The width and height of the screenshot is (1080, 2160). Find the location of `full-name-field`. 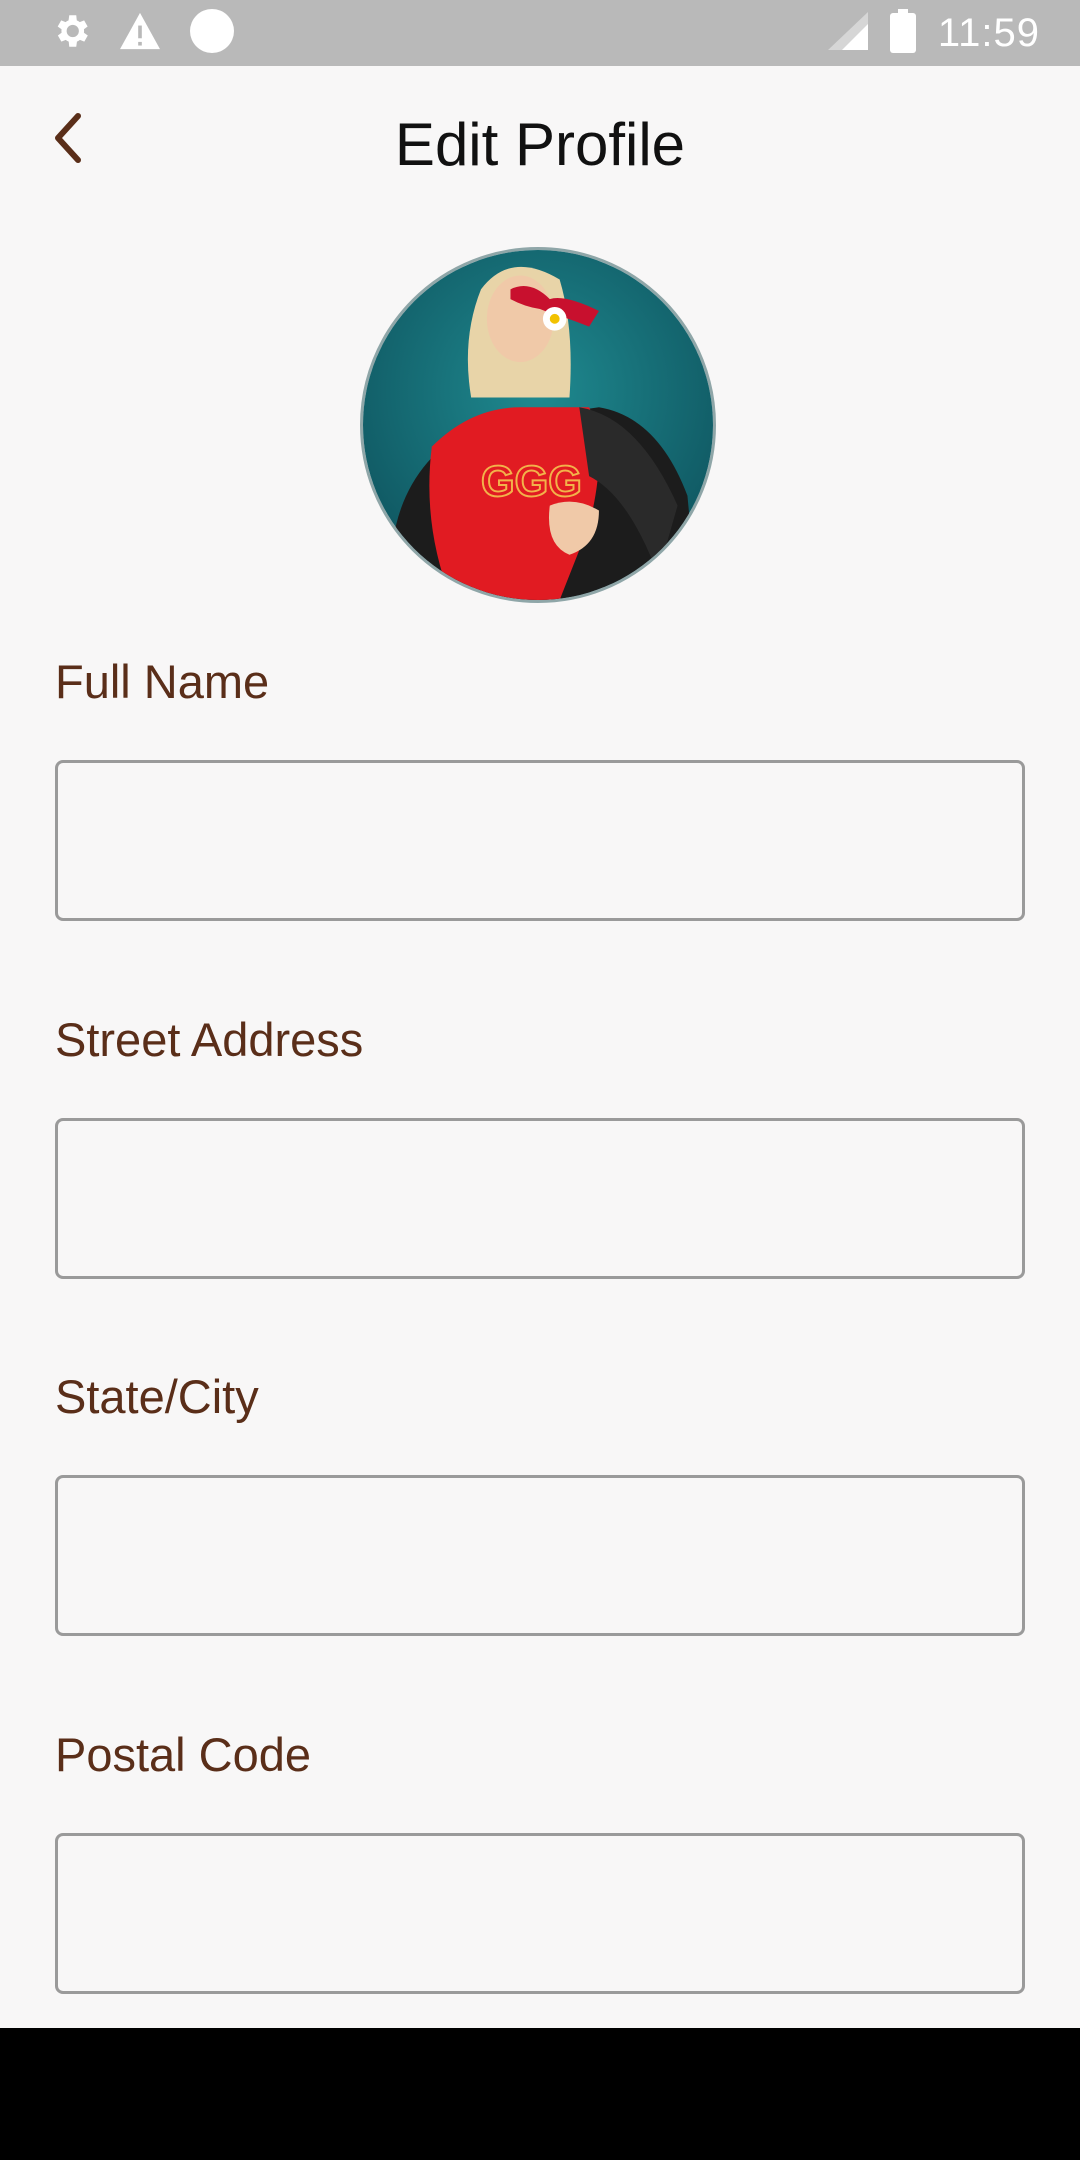

full-name-field is located at coordinates (540, 840).